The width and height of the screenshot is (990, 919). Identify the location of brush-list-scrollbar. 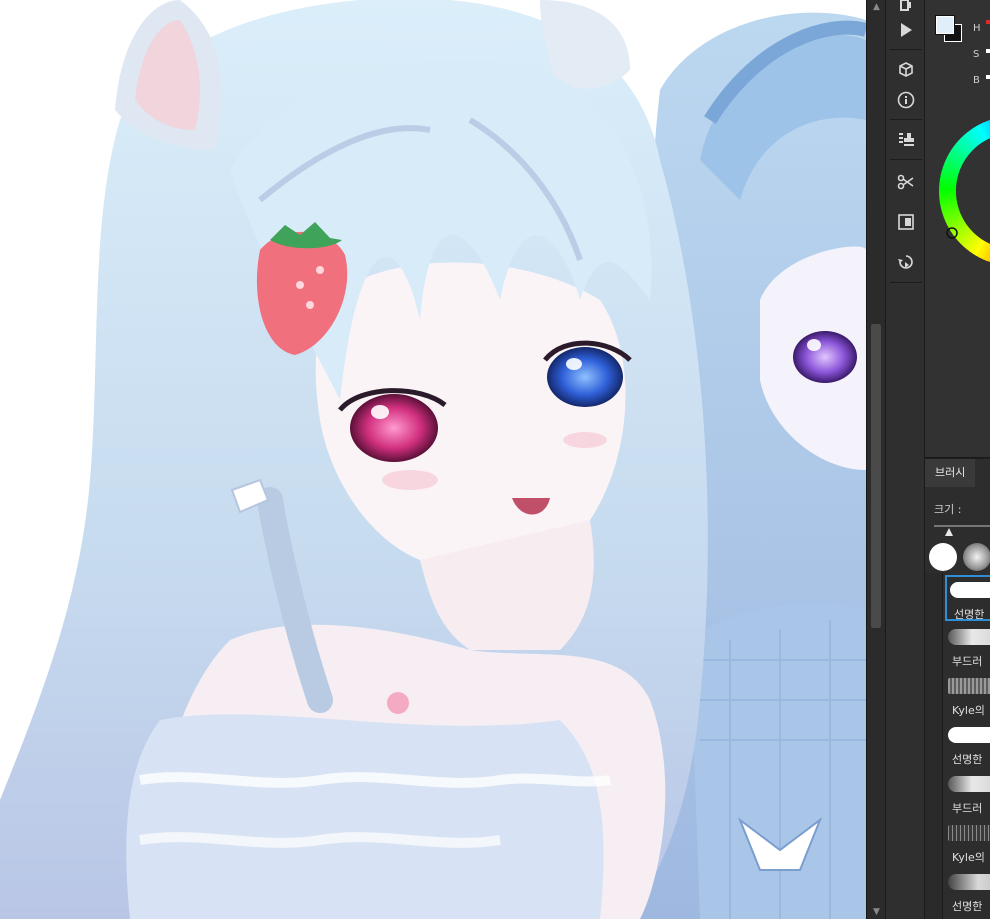
(934, 746).